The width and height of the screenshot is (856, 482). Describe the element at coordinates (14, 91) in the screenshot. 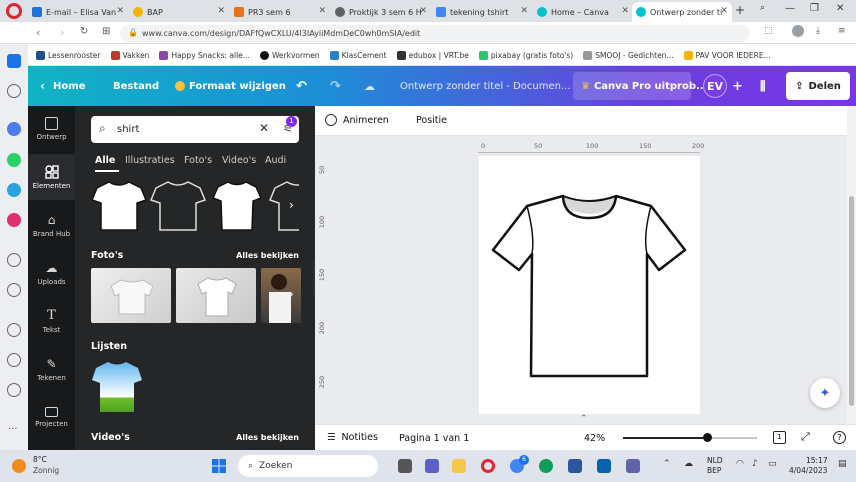

I see `star-icon` at that location.